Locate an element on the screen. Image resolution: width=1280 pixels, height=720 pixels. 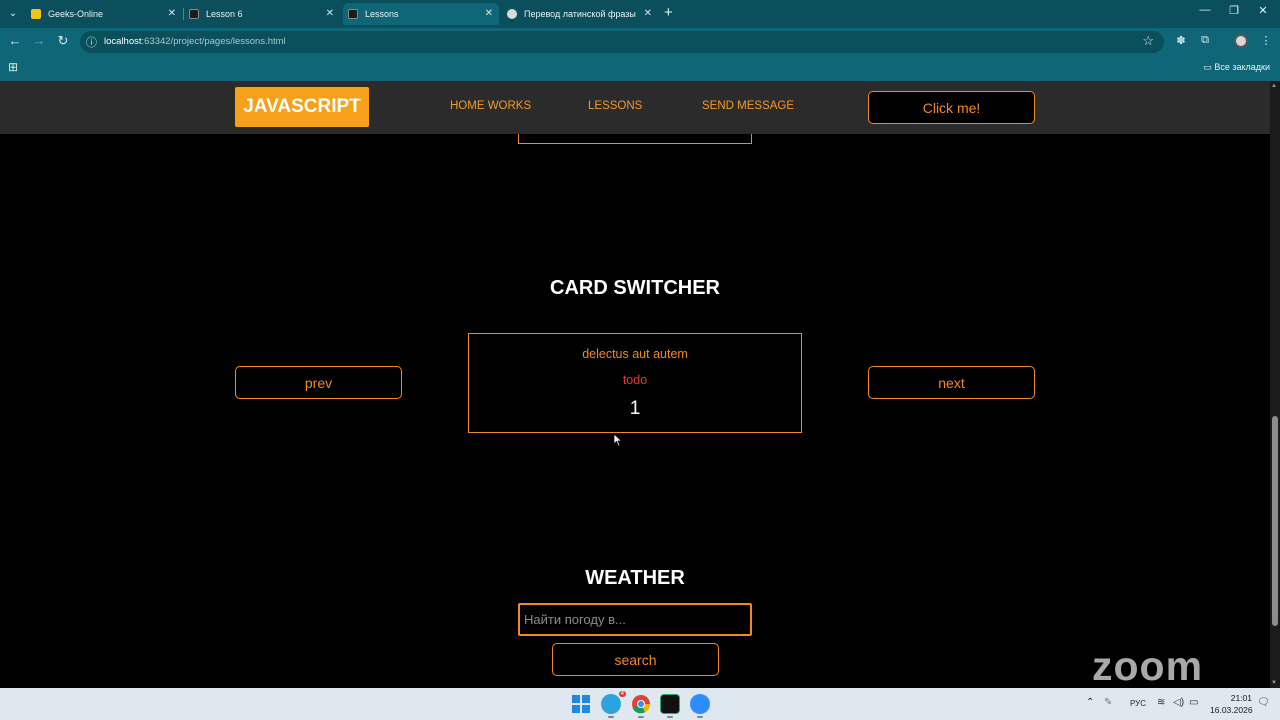
minimize-icon: — is located at coordinates (1205, 10).